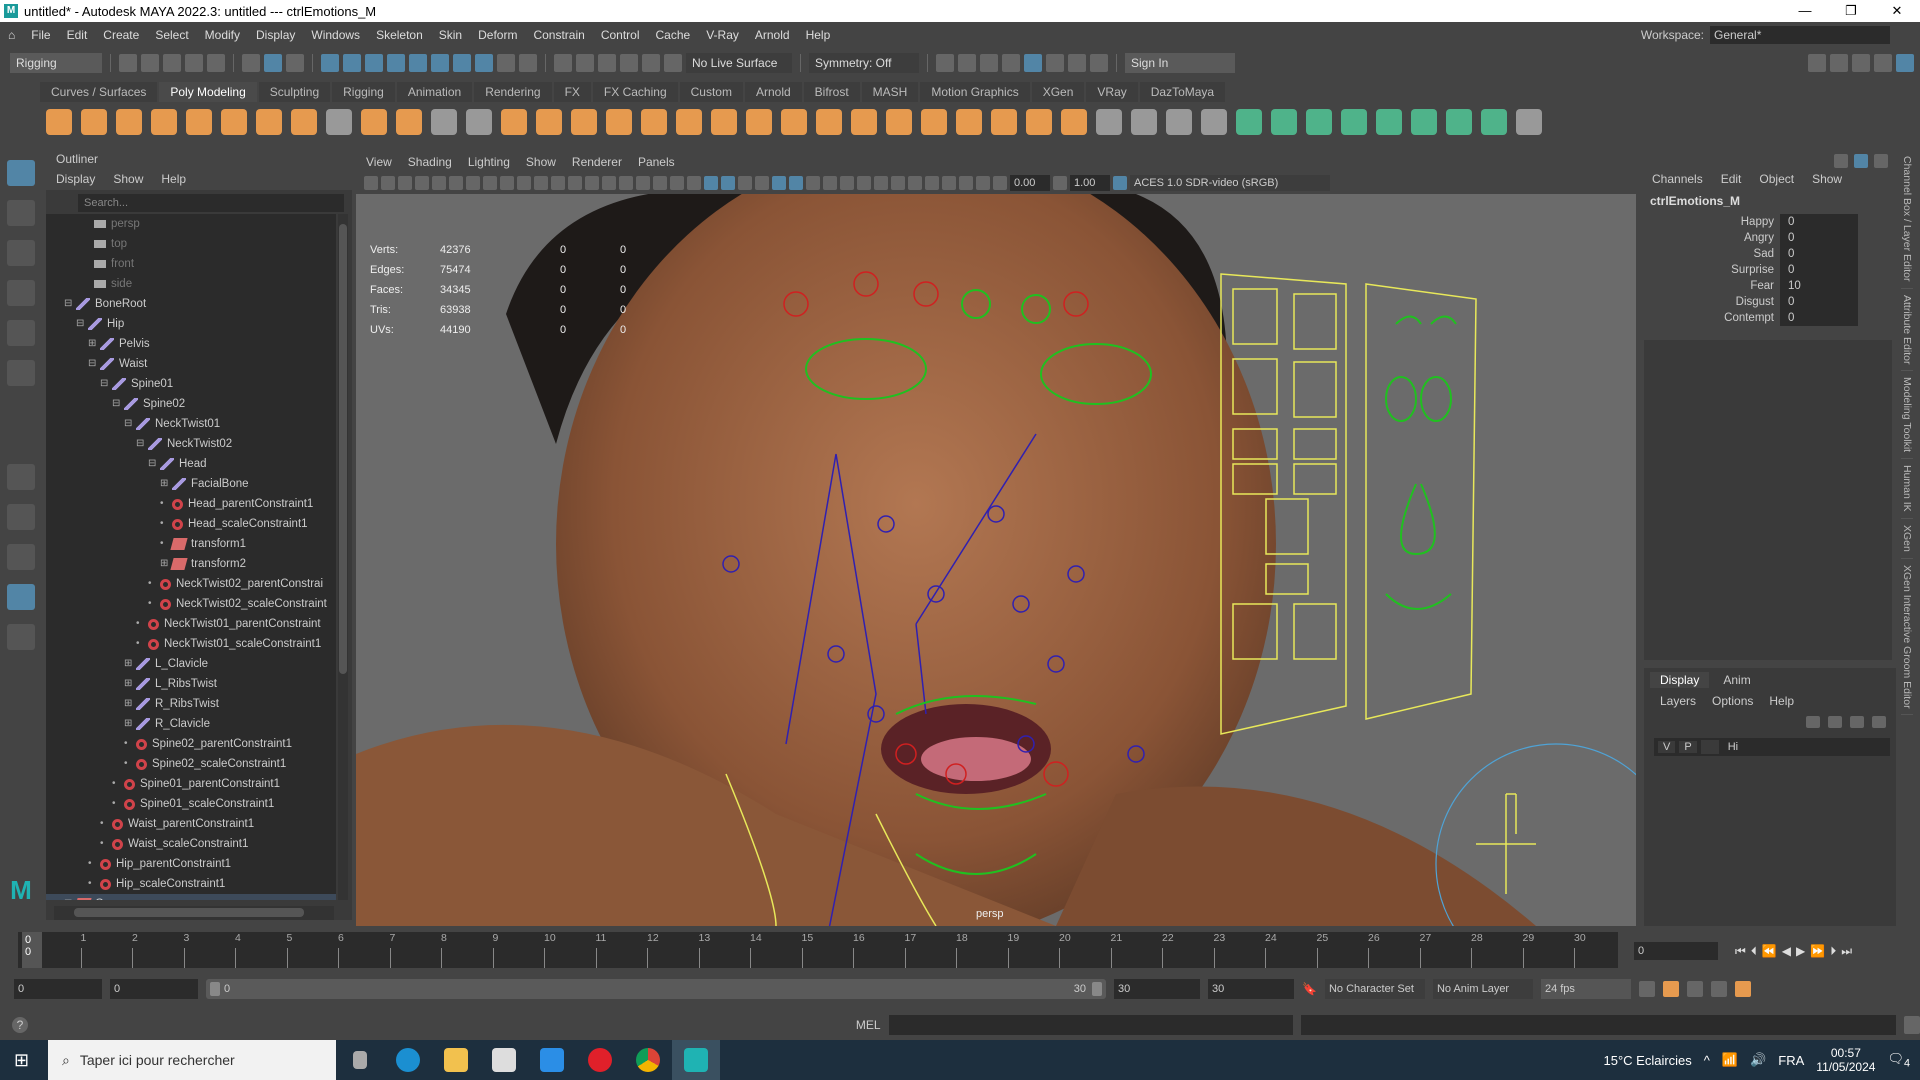 This screenshot has height=1080, width=1920. What do you see at coordinates (1813, 722) in the screenshot?
I see `move-layer-up-icon` at bounding box center [1813, 722].